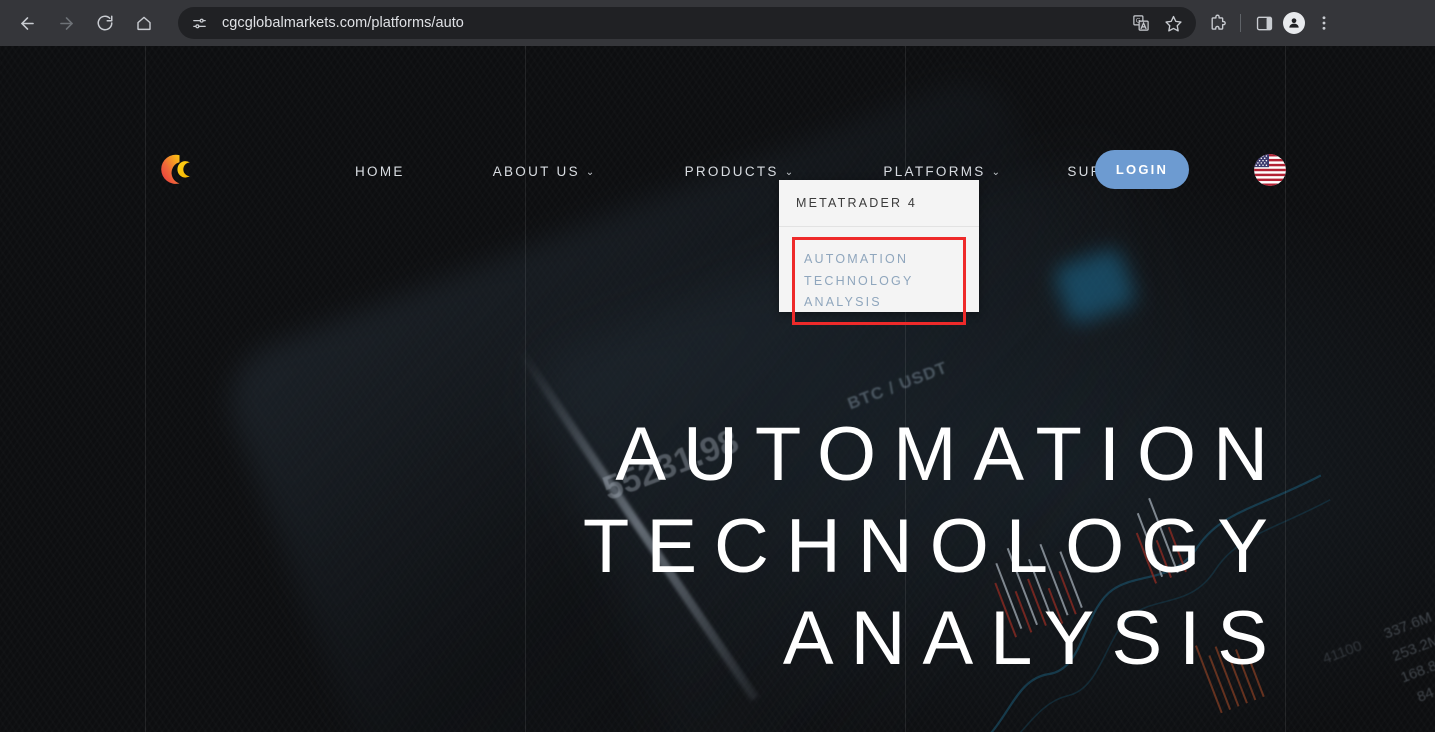 Image resolution: width=1435 pixels, height=732 pixels. What do you see at coordinates (1173, 23) in the screenshot?
I see `bookmark-star-icon` at bounding box center [1173, 23].